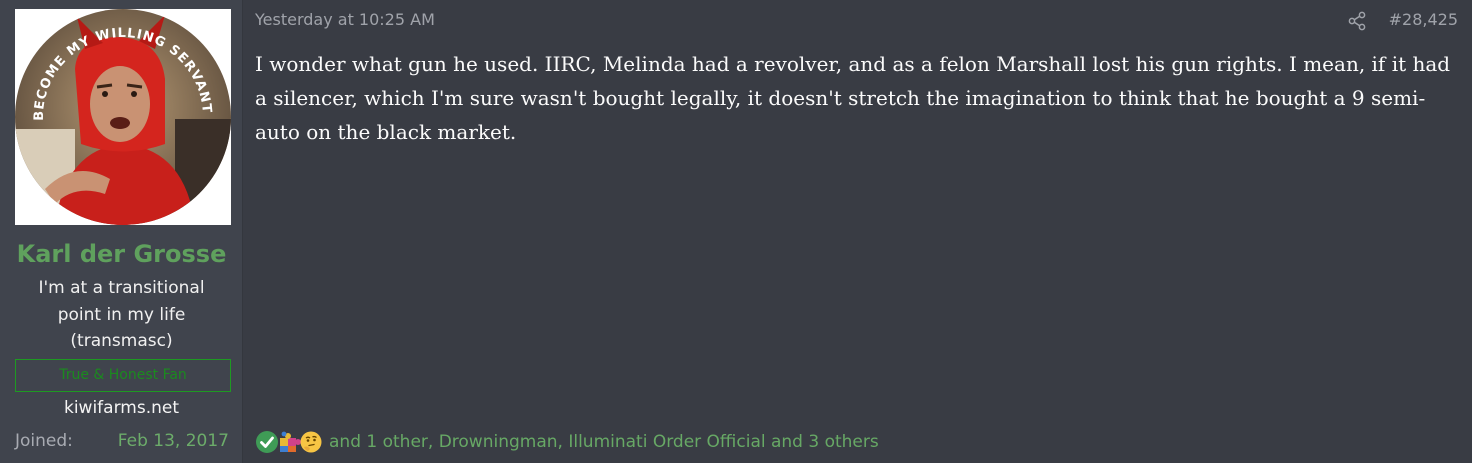 The image size is (1472, 463). I want to click on joined-label: Joined:, so click(44, 441).